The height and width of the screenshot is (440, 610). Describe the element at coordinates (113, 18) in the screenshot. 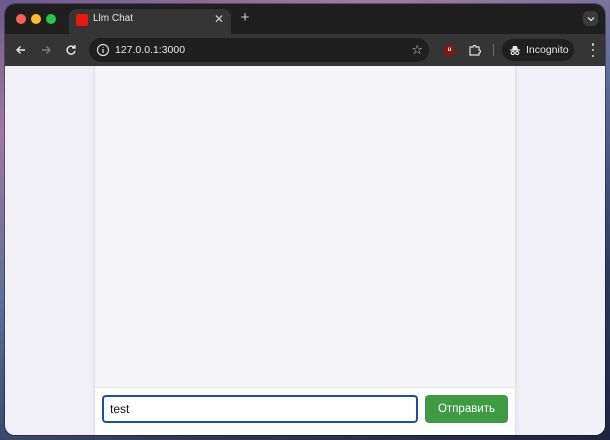

I see `tab-title: Llm Chat` at that location.